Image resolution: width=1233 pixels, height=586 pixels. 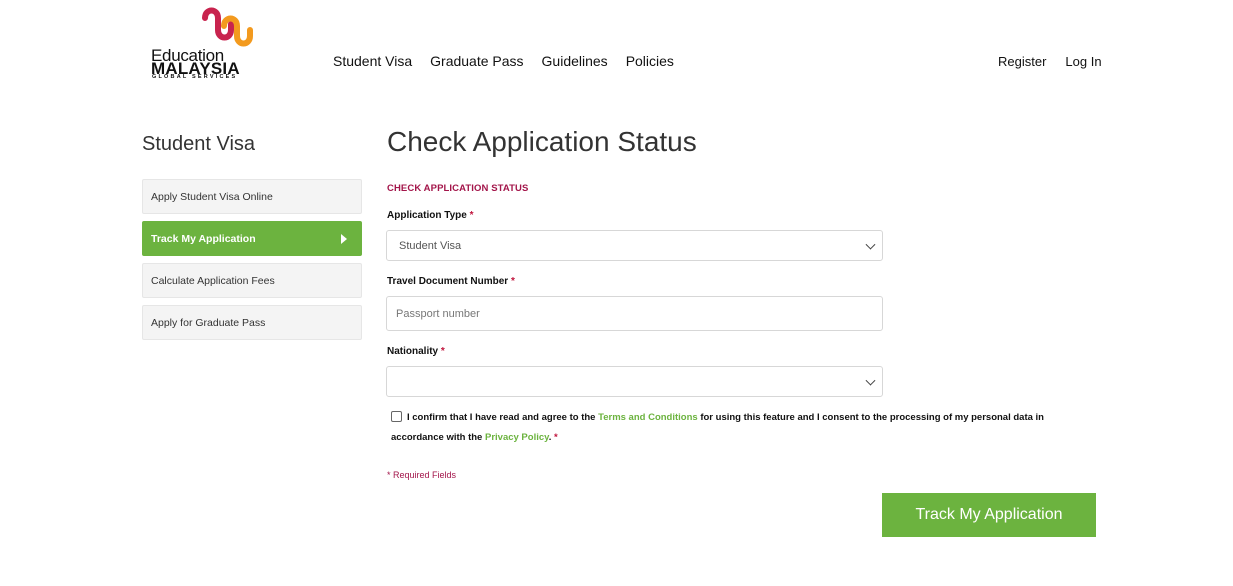 I want to click on sidebar-title: Student Visa, so click(x=199, y=144).